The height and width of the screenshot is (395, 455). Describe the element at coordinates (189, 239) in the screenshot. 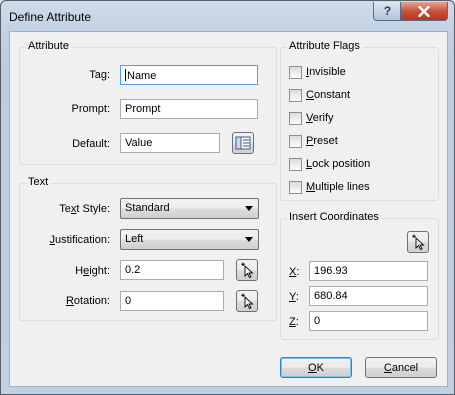

I see `justification-select: Left` at that location.